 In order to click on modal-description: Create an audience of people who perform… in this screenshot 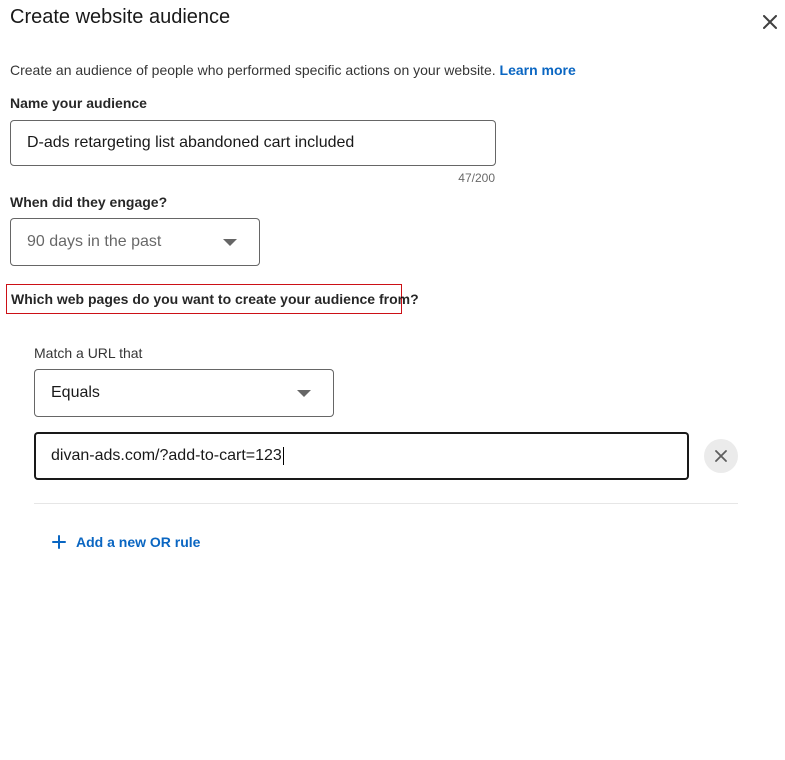, I will do `click(293, 70)`.